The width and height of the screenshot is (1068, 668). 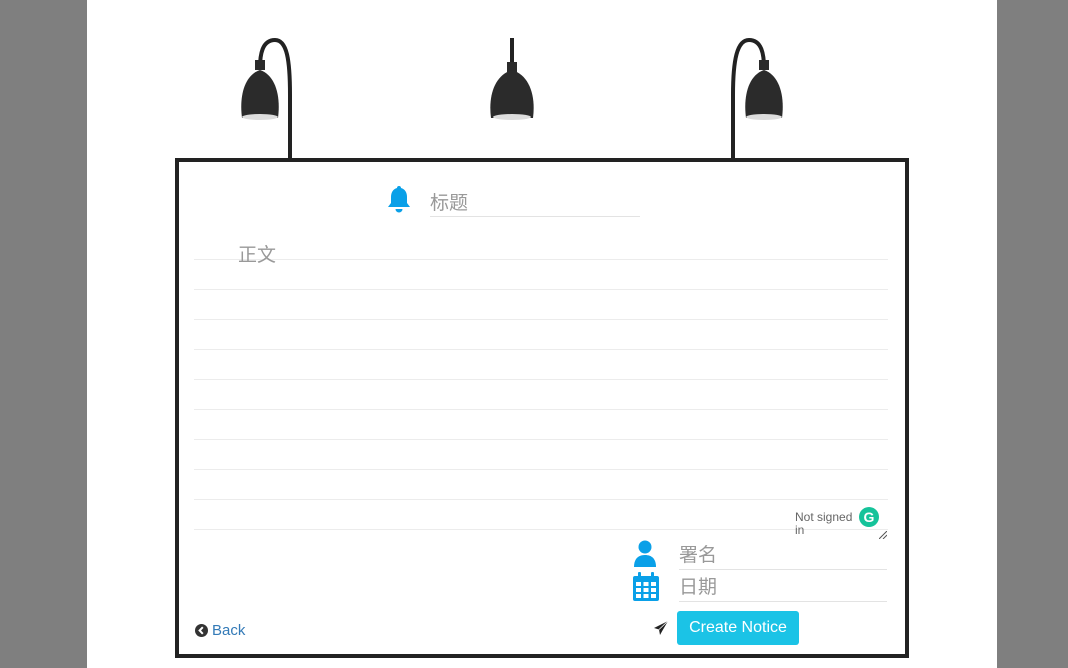 What do you see at coordinates (229, 630) in the screenshot?
I see `back-label: Back` at bounding box center [229, 630].